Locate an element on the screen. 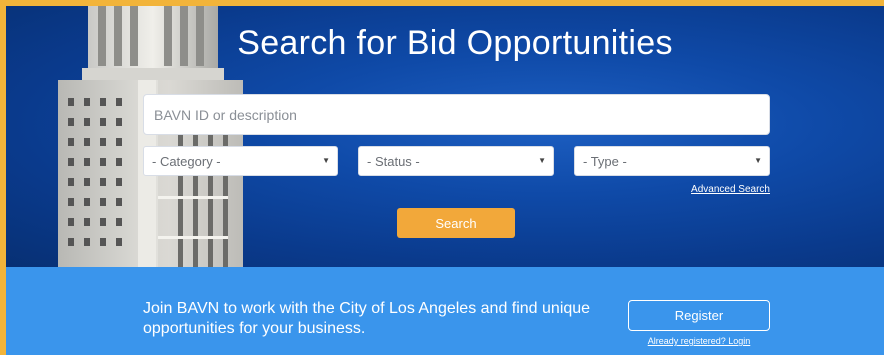 The height and width of the screenshot is (355, 884). advanced-search-link: Advanced Search is located at coordinates (730, 189).